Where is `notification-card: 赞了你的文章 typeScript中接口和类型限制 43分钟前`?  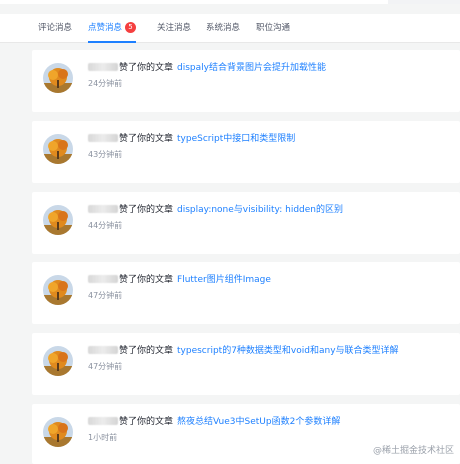 notification-card: 赞了你的文章 typeScript中接口和类型限制 43分钟前 is located at coordinates (246, 152).